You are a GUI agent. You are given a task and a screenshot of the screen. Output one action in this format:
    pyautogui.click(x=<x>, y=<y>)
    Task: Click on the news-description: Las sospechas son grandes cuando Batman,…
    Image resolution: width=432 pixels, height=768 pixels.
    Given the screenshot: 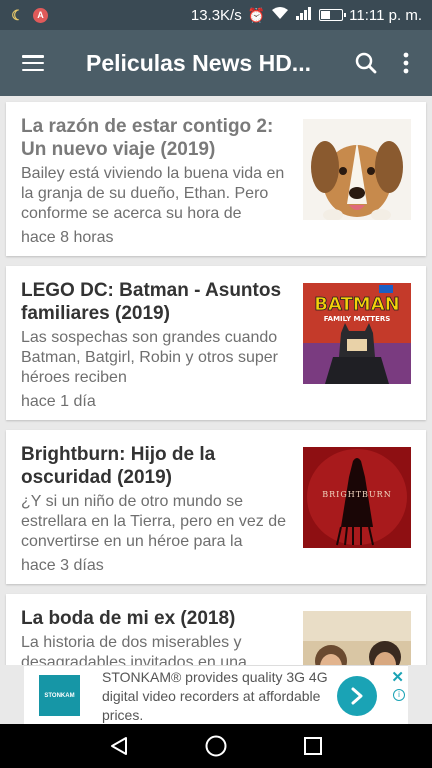 What is the action you would take?
    pyautogui.click(x=150, y=357)
    